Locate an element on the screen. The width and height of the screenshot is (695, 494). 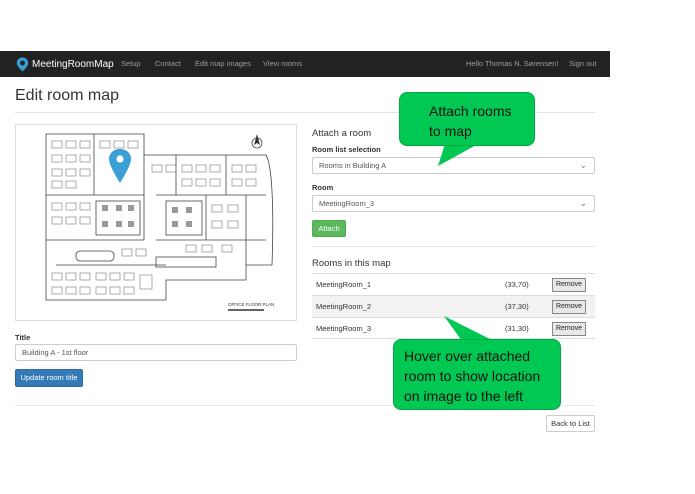
table-row: MeetingRoom_1 (33,70) Remove is located at coordinates (453, 284).